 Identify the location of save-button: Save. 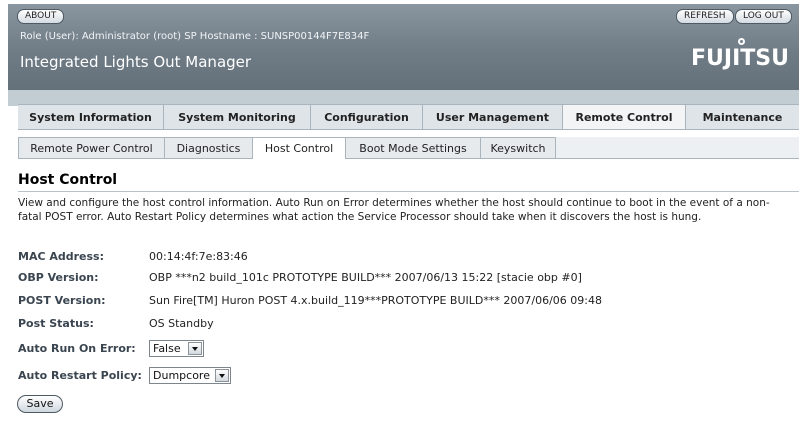
(40, 404).